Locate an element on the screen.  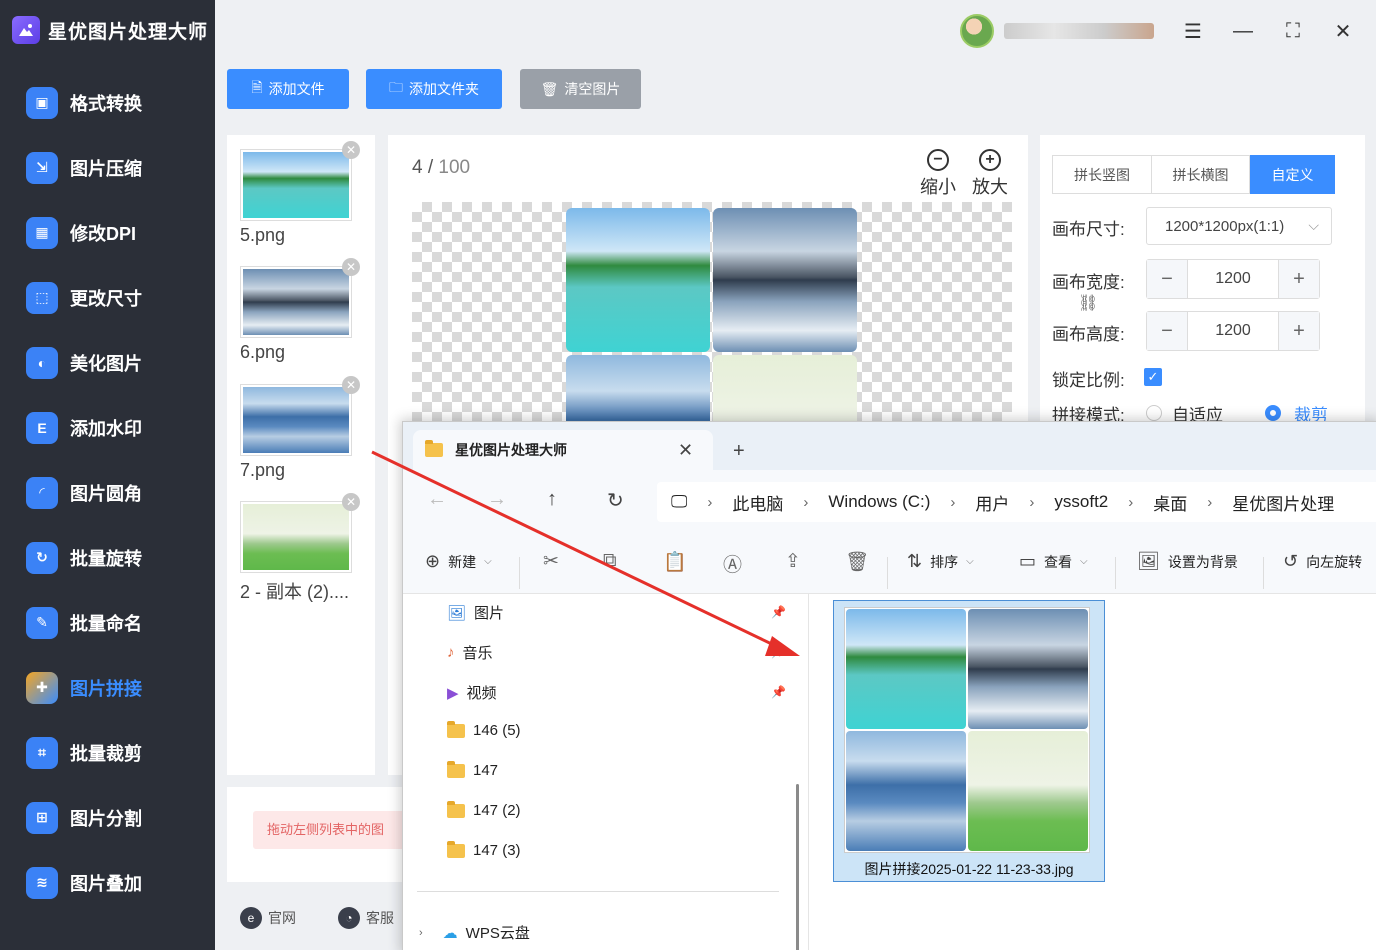
forward-arrow-icon: → is located at coordinates (497, 499).